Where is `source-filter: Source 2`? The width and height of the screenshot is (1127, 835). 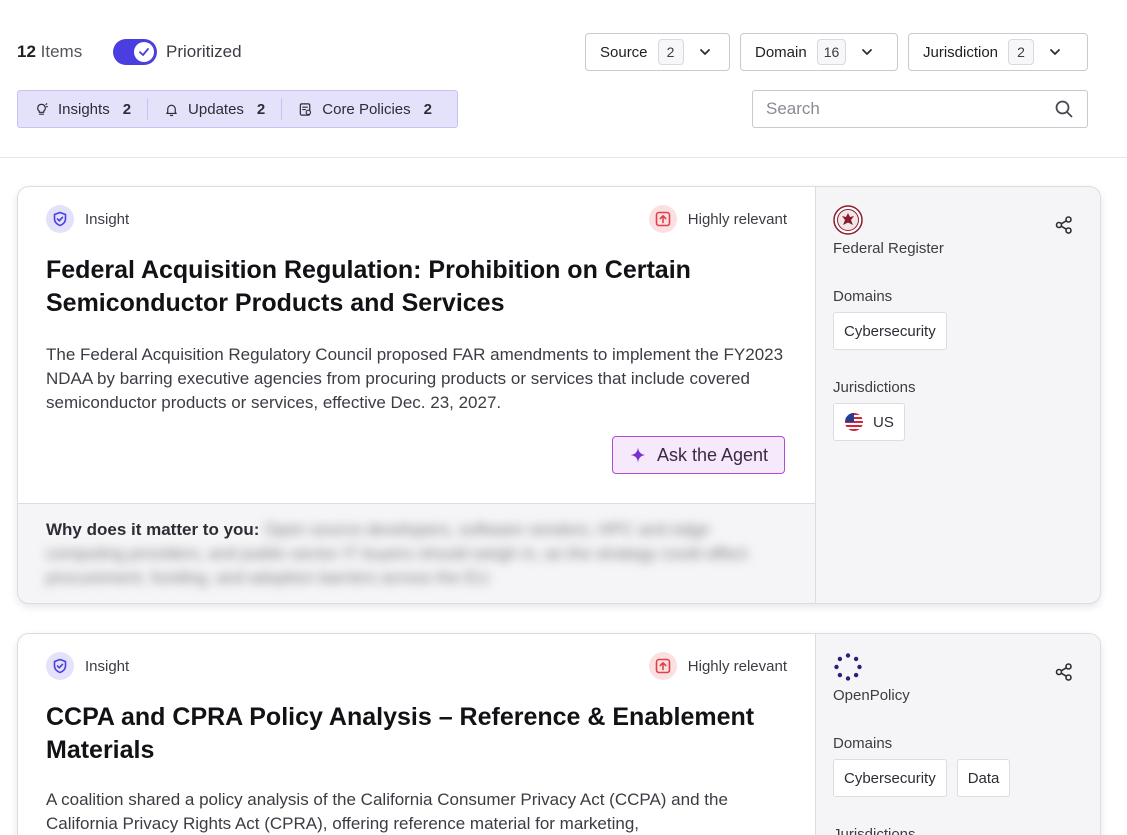 source-filter: Source 2 is located at coordinates (657, 52).